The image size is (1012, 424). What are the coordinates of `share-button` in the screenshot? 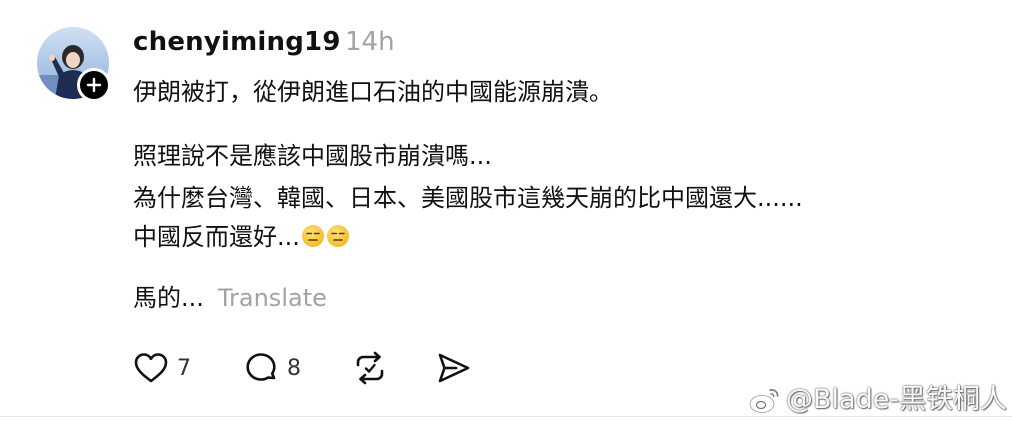 It's located at (453, 368).